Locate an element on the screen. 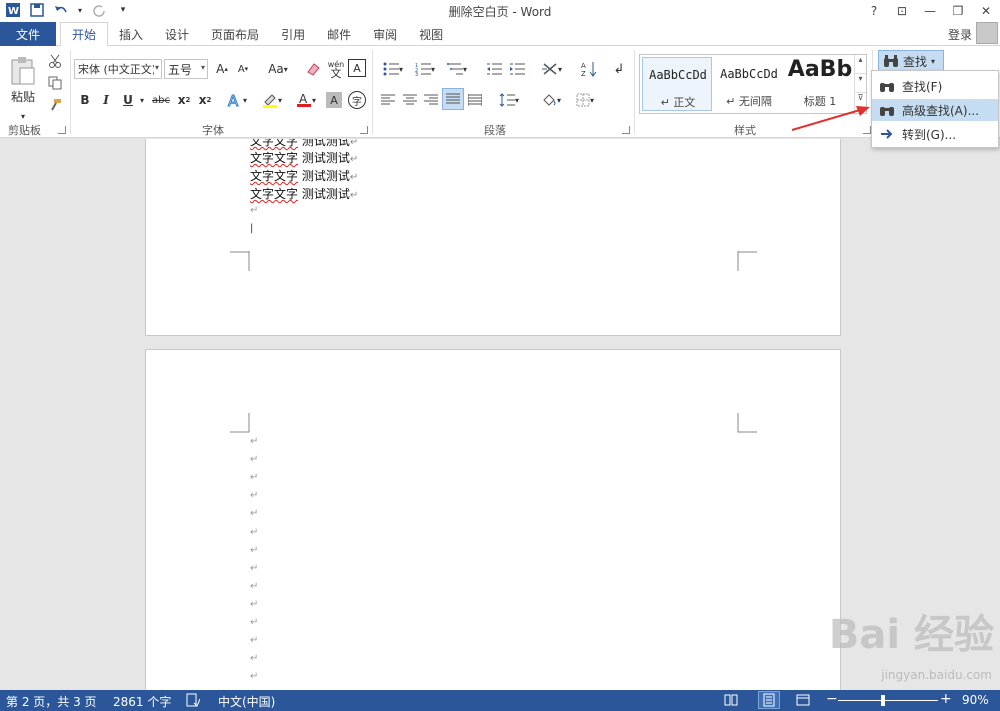 Image resolution: width=1000 pixels, height=711 pixels. ribbon-display-button: ⊡ is located at coordinates (902, 11).